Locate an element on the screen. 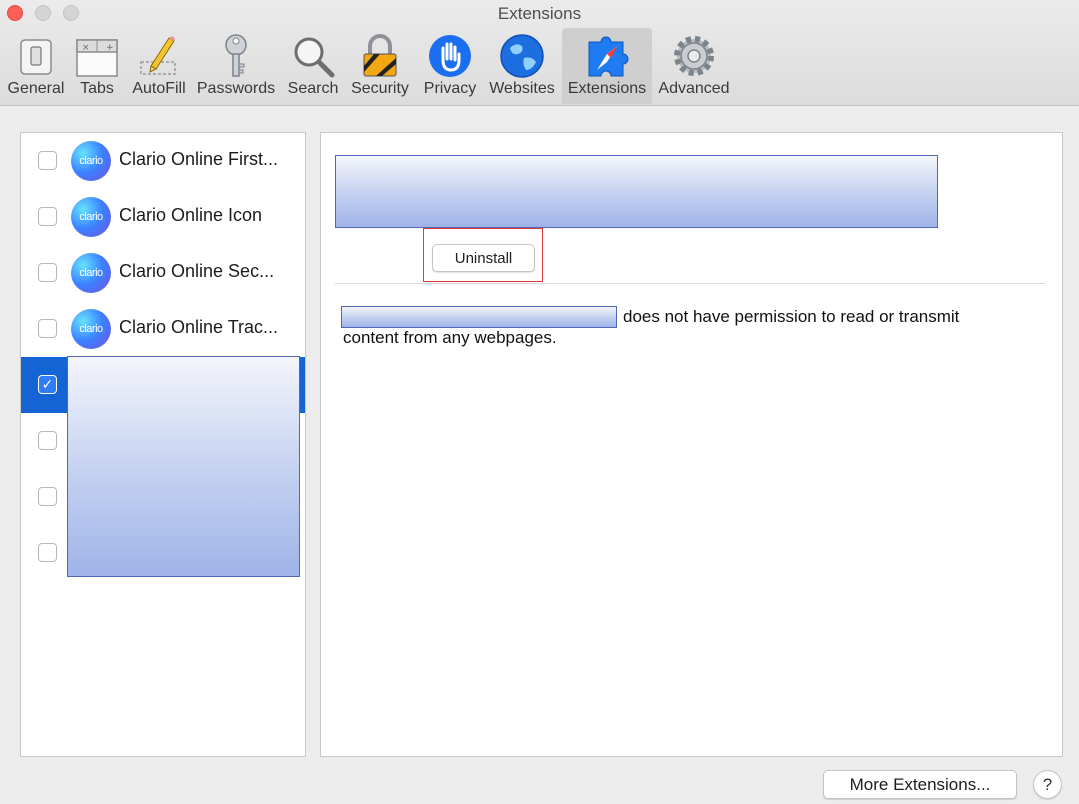 The image size is (1079, 804). toolbar-label: Websites is located at coordinates (522, 88).